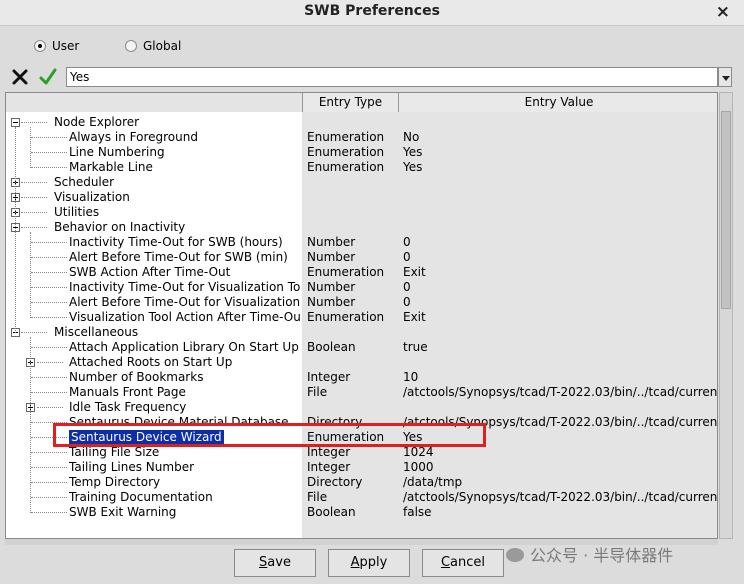 The height and width of the screenshot is (584, 744). What do you see at coordinates (185, 317) in the screenshot?
I see `tree-row-label: Visualization Tool Action After Time-Out` at bounding box center [185, 317].